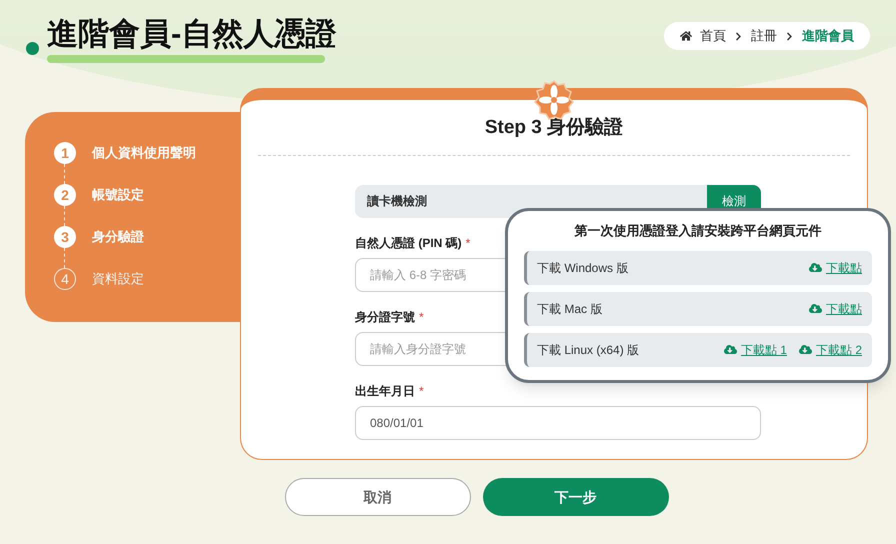 The image size is (896, 544). I want to click on breadcrumb-link: 進階會員, so click(828, 36).